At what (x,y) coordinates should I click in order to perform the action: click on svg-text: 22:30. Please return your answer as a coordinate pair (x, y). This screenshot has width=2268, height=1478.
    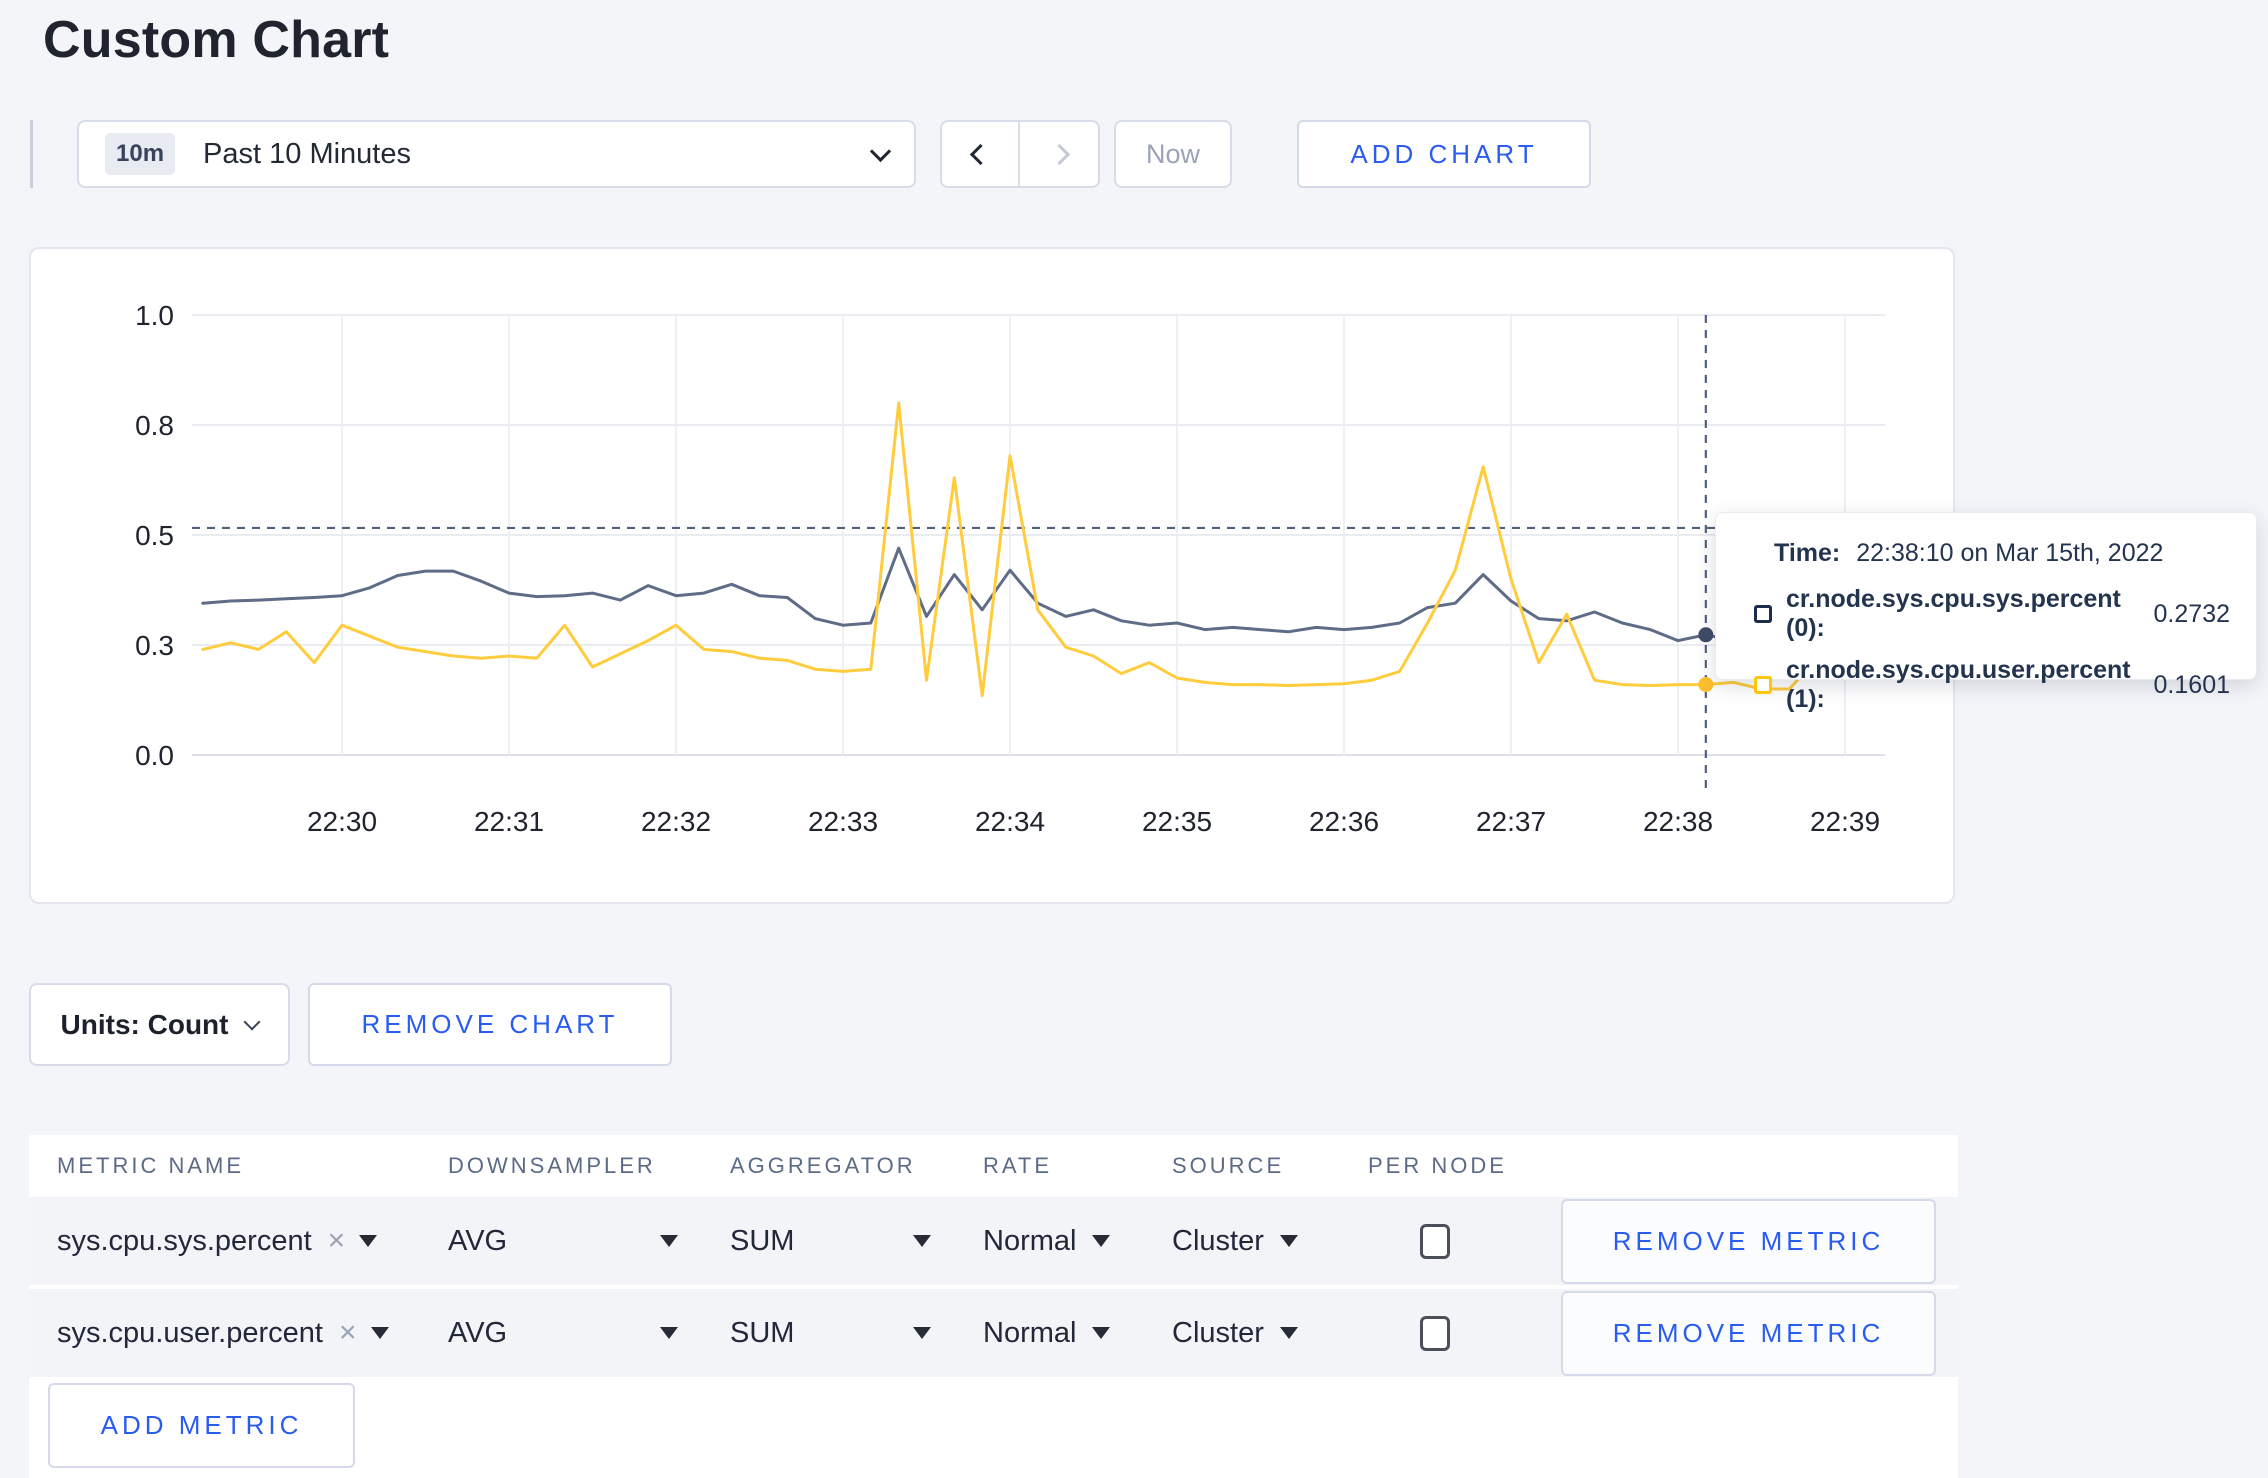
    Looking at the image, I should click on (342, 821).